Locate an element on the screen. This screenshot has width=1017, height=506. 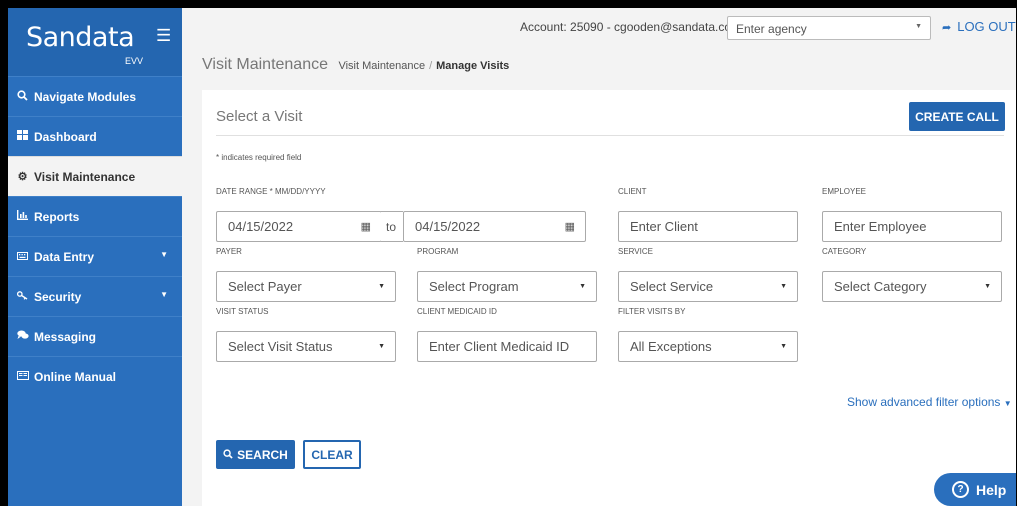
search-label: SEARCH is located at coordinates (262, 454).